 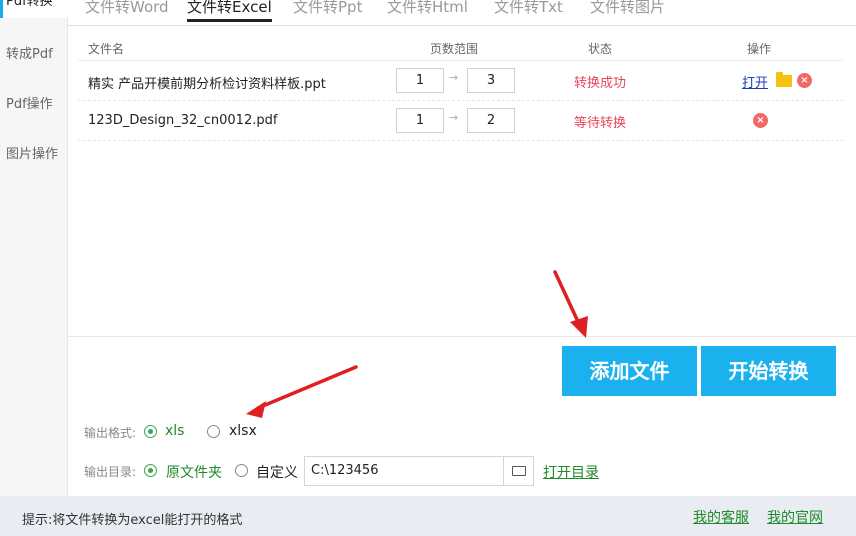 What do you see at coordinates (768, 371) in the screenshot?
I see `start-convert-button: 开始转换` at bounding box center [768, 371].